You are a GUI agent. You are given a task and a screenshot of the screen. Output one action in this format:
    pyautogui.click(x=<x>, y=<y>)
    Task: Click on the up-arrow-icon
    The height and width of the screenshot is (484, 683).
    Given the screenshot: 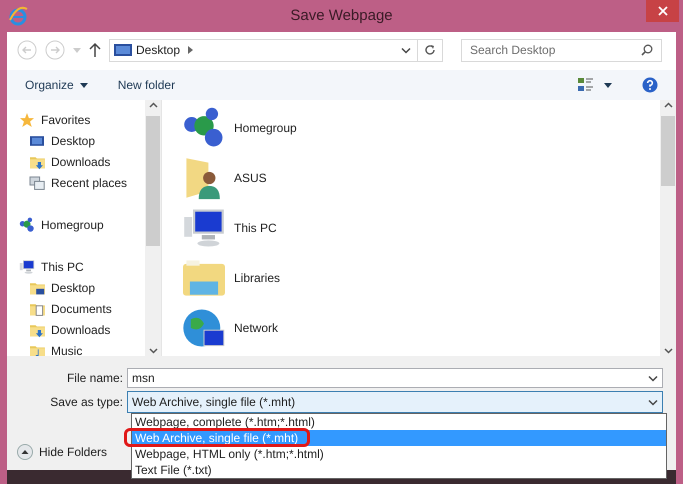 What is the action you would take?
    pyautogui.click(x=95, y=50)
    